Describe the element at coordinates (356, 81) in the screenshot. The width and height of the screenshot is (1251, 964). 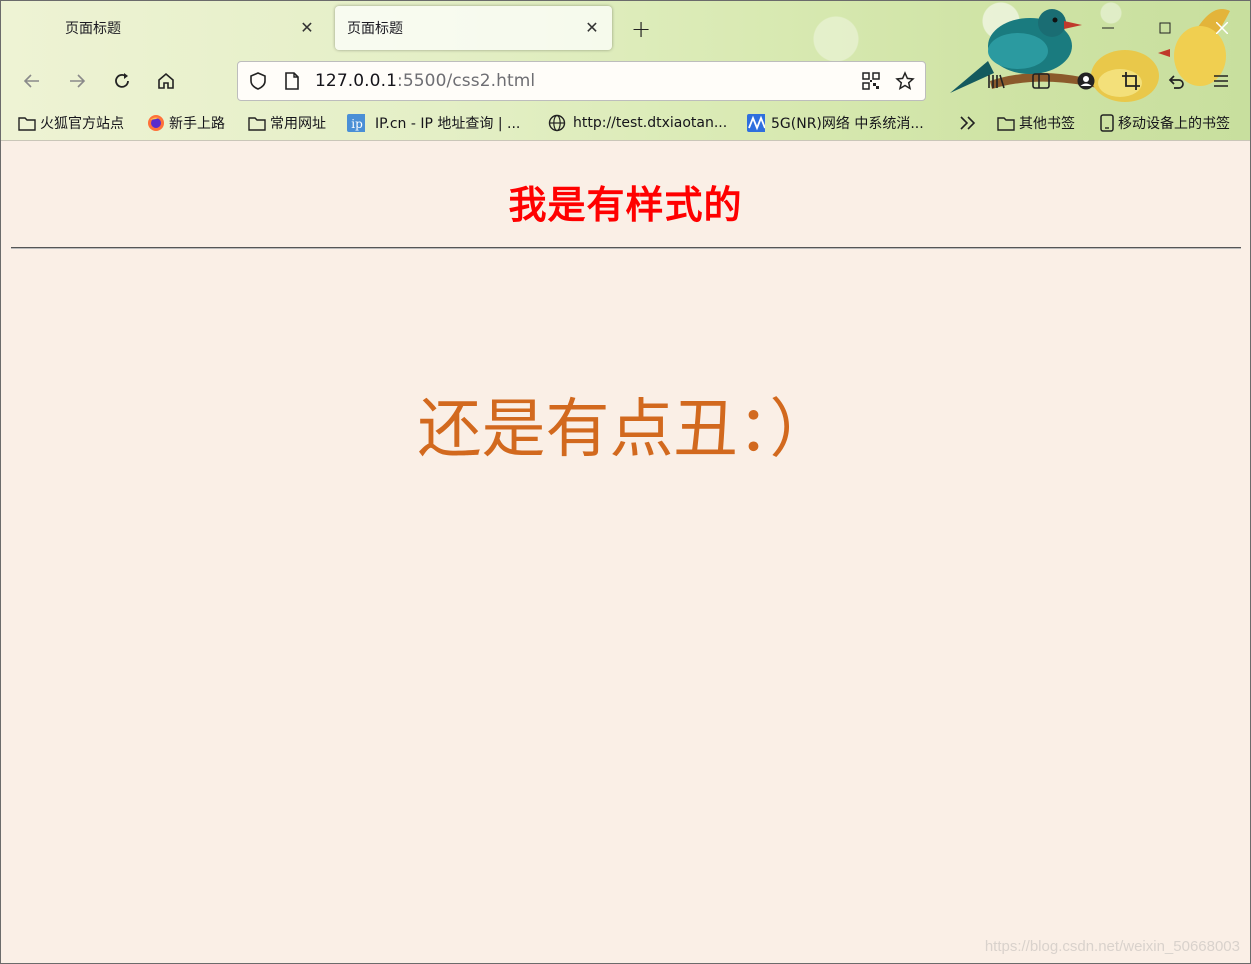
I see `url-host: 127.0.0.1` at that location.